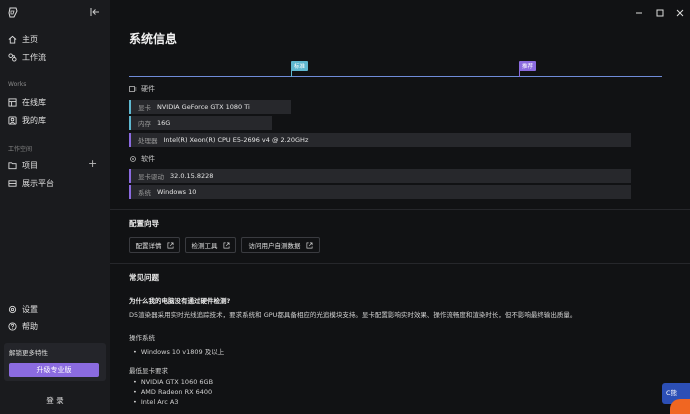  Describe the element at coordinates (55, 362) in the screenshot. I see `upgrade-panel: 解锁更多特性 升级专业版` at that location.